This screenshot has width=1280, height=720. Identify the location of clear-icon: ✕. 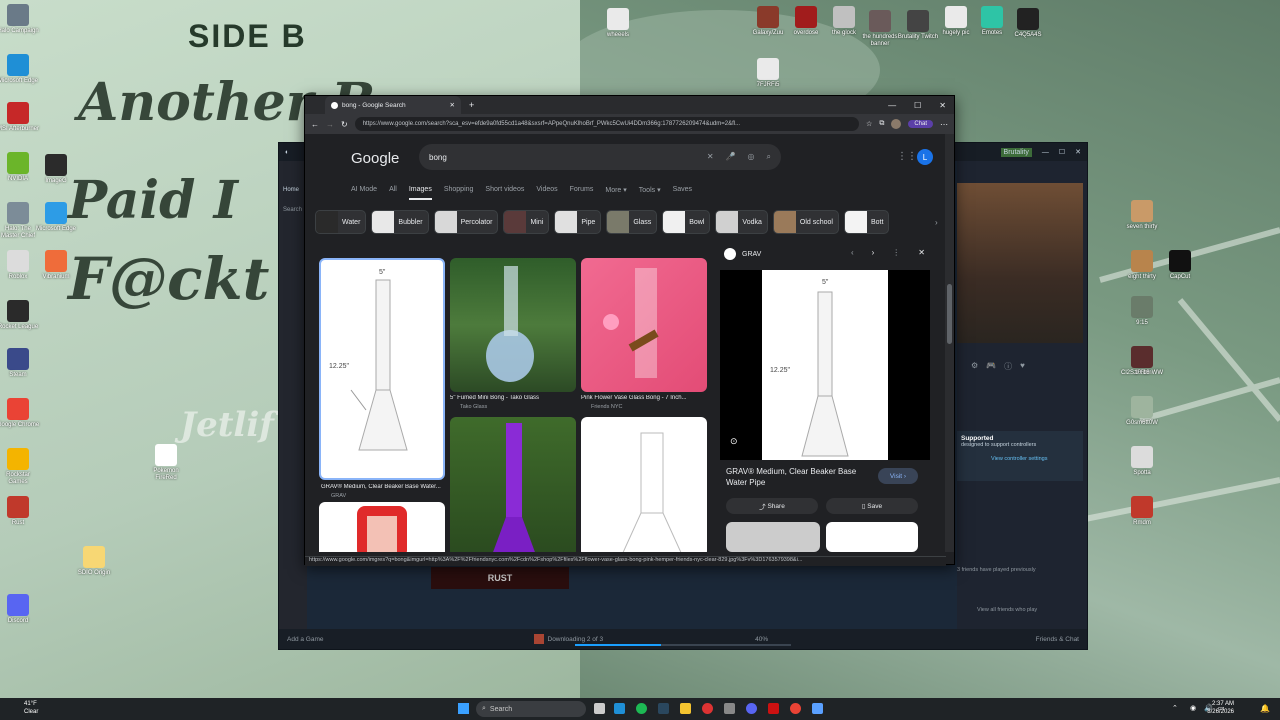
(710, 157).